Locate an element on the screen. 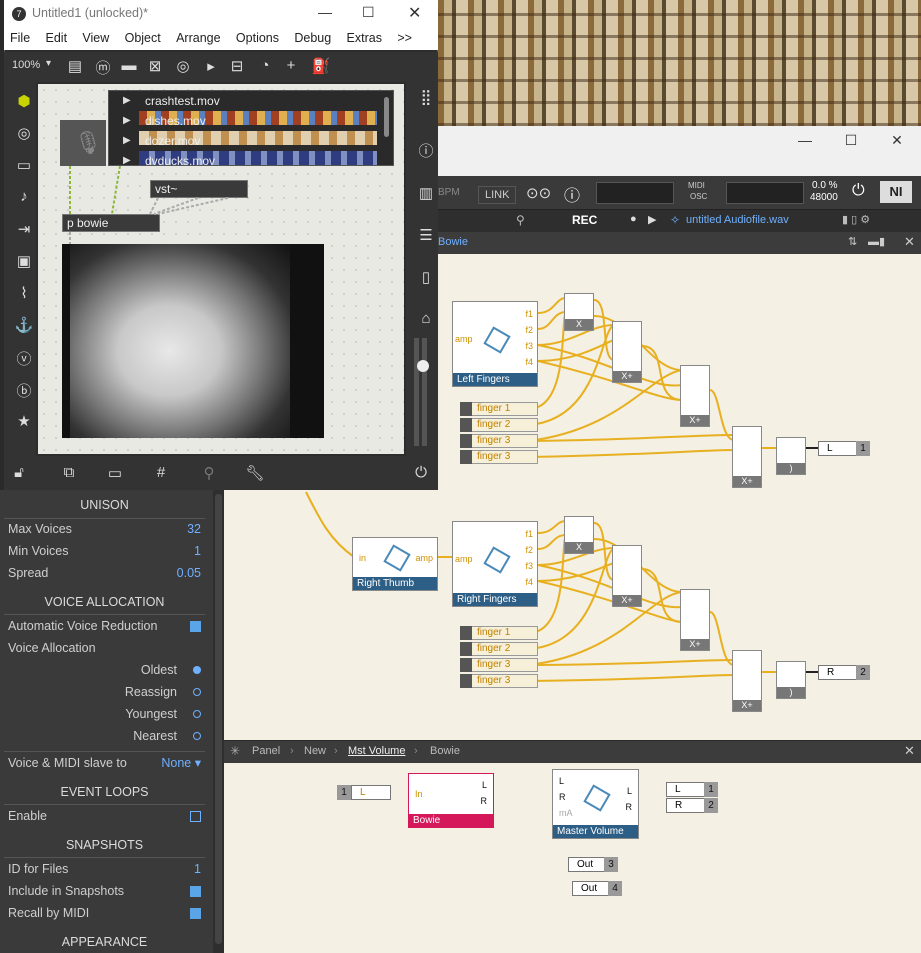 This screenshot has height=953, width=921. menu-more: >> is located at coordinates (404, 38).